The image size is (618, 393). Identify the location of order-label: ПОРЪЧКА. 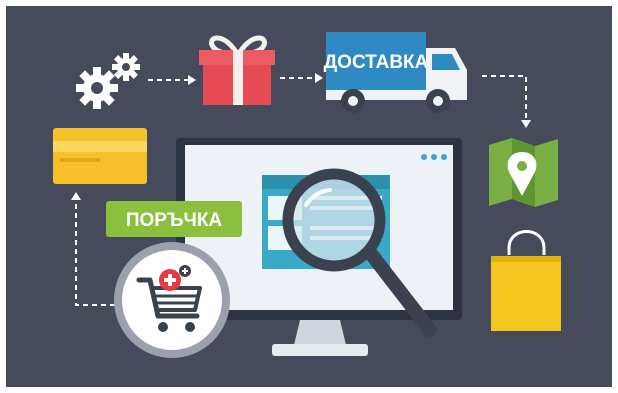
(174, 220).